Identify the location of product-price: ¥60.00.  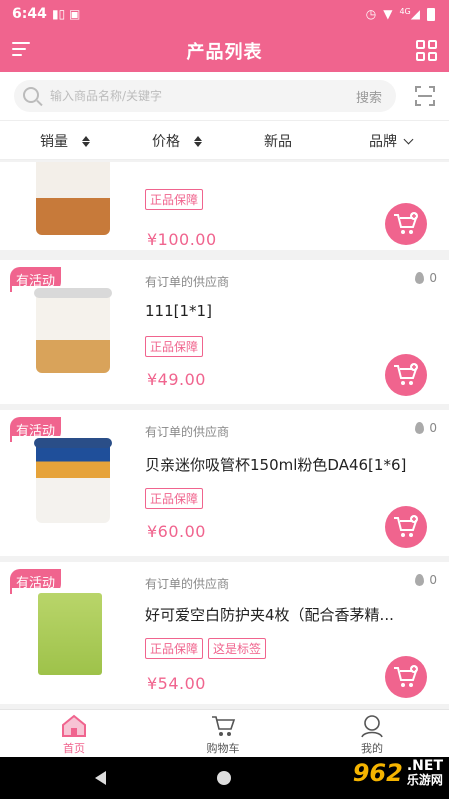
(176, 531).